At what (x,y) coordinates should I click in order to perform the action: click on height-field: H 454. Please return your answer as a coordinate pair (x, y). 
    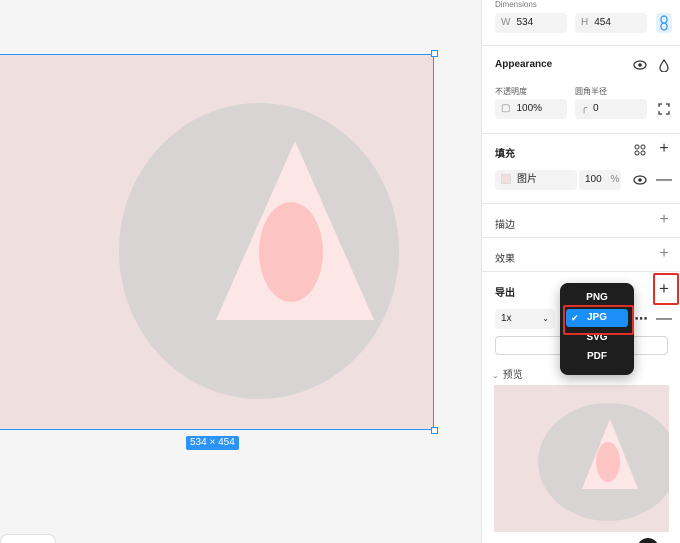
    Looking at the image, I should click on (611, 23).